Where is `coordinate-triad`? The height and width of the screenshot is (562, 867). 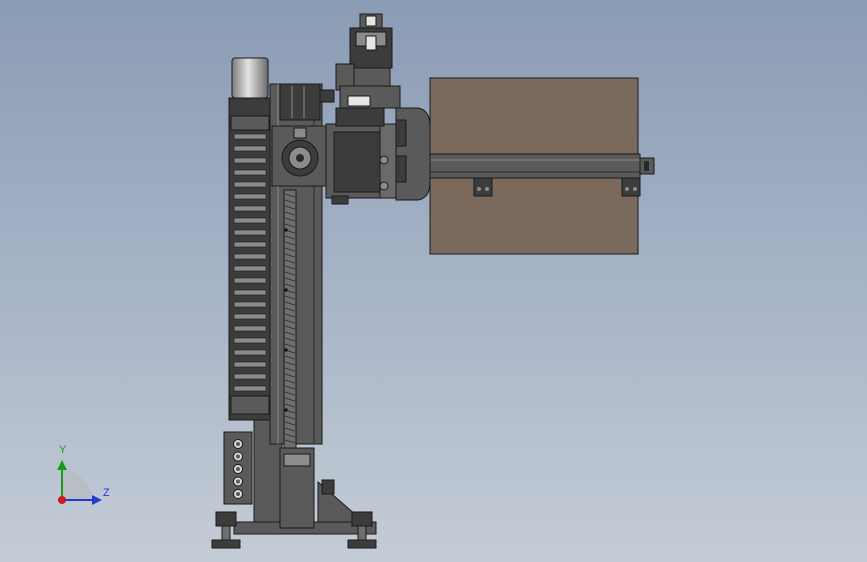 coordinate-triad is located at coordinates (79, 482).